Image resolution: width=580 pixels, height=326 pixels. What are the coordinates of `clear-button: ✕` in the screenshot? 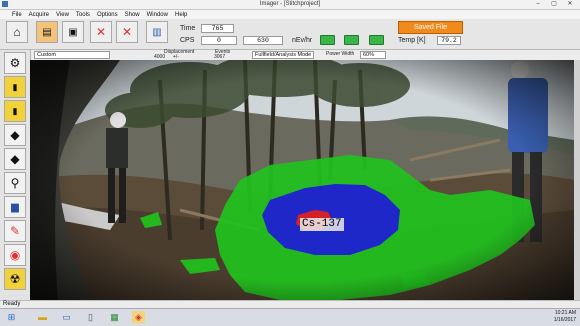 It's located at (101, 32).